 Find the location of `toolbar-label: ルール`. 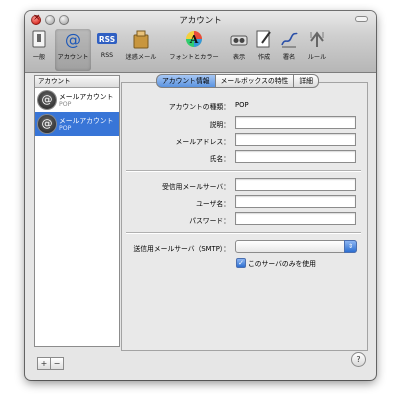

toolbar-label: ルール is located at coordinates (317, 57).